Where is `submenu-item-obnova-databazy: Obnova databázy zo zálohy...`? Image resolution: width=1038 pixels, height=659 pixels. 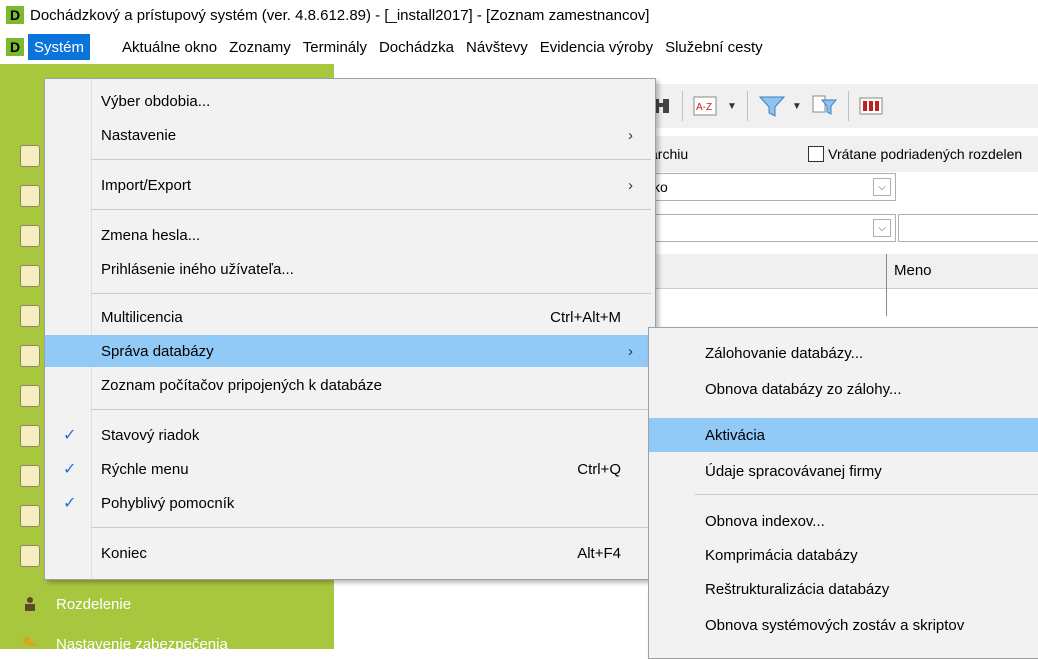 submenu-item-obnova-databazy: Obnova databázy zo zálohy... is located at coordinates (843, 389).